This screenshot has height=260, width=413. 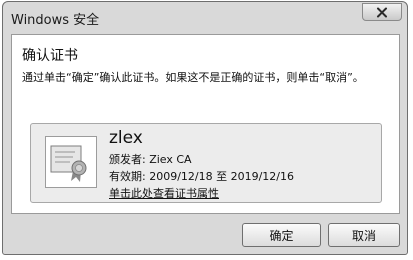 I want to click on certificate-validity: 有效期: 2009/12/18 至 2019/12/16, so click(x=201, y=176).